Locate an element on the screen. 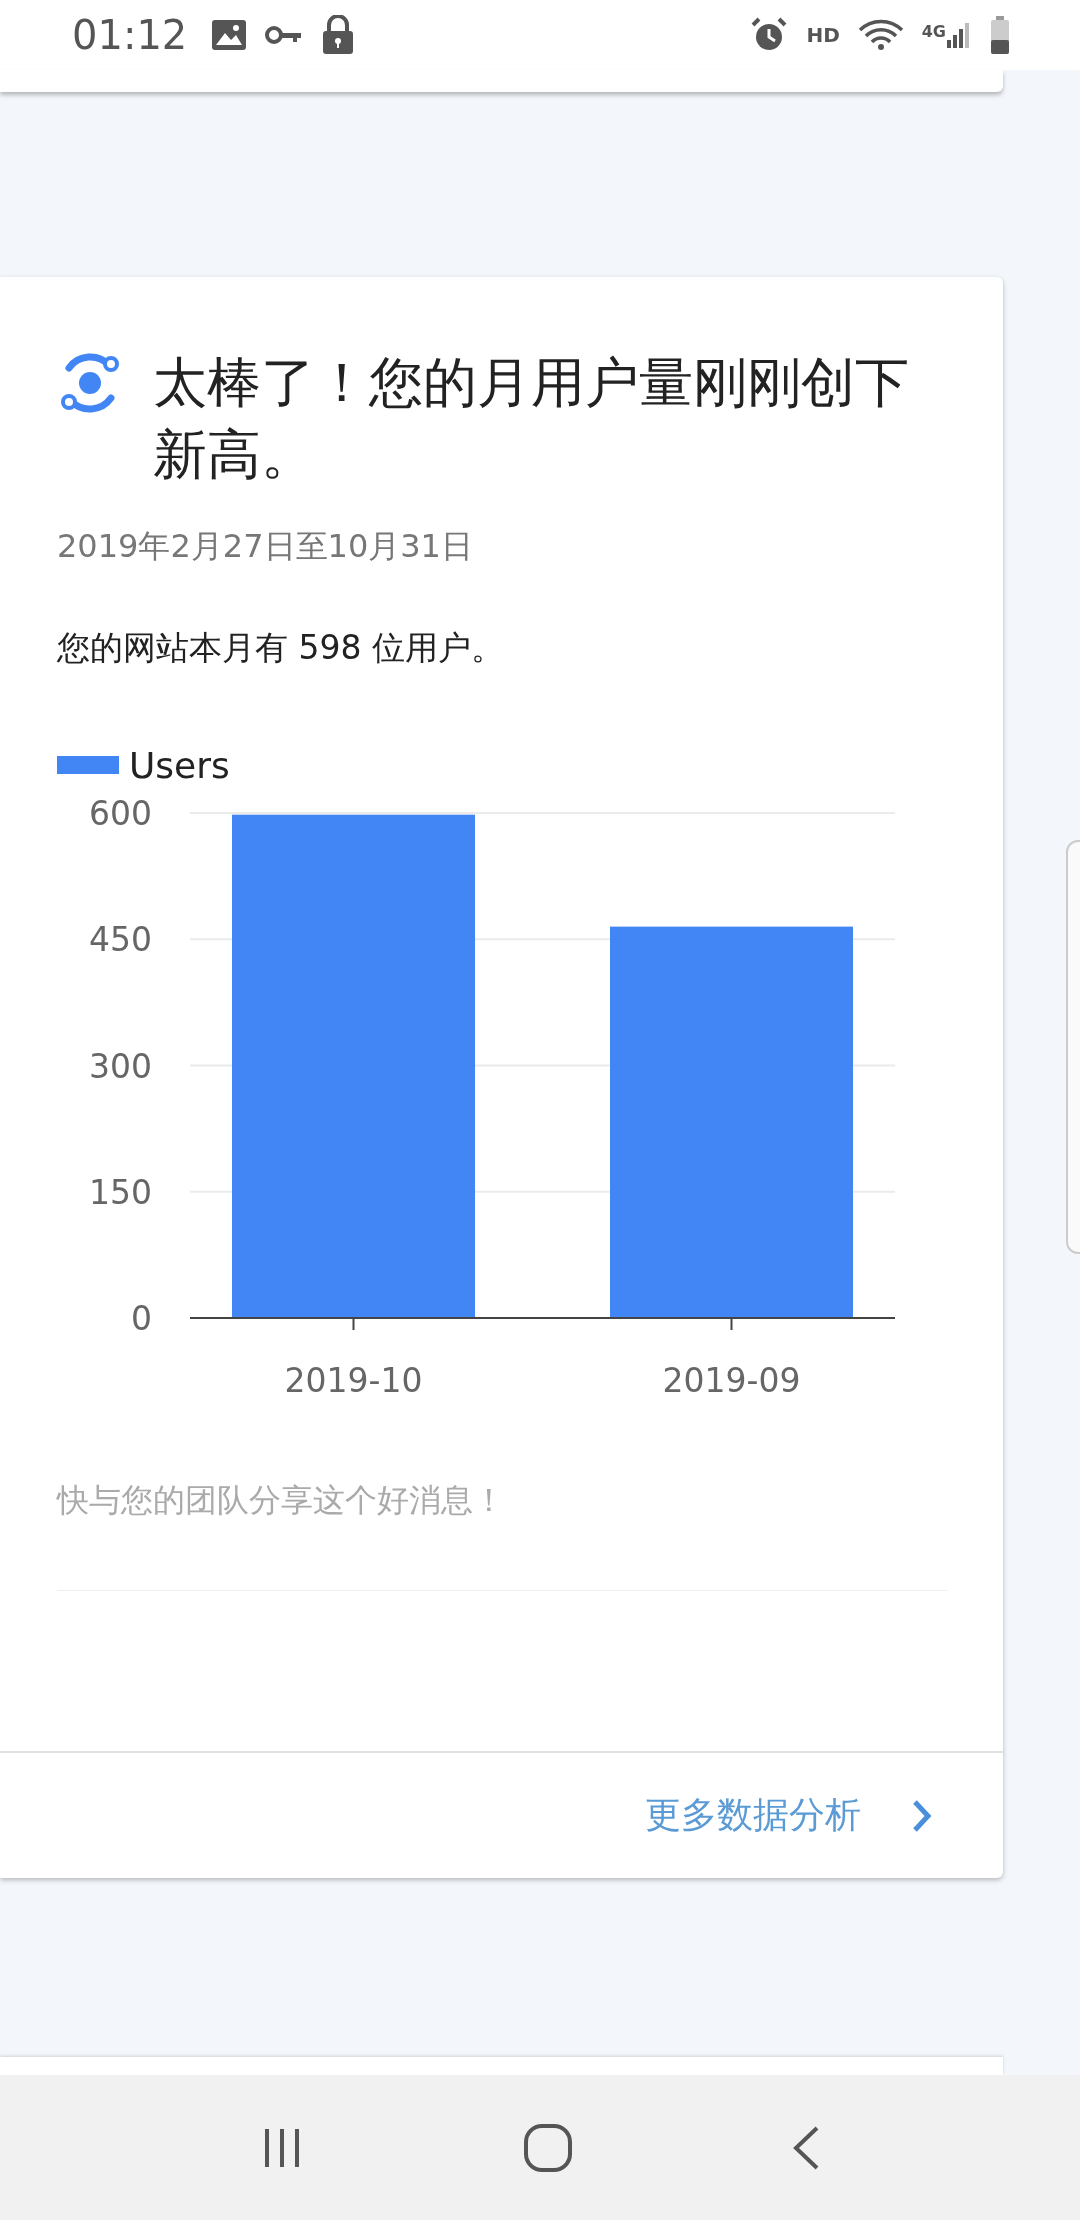  key-icon is located at coordinates (284, 35).